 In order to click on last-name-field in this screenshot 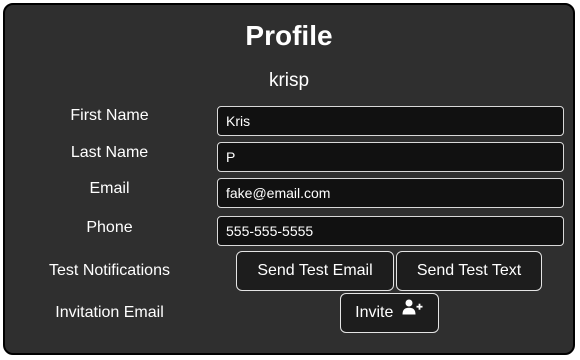, I will do `click(390, 157)`.